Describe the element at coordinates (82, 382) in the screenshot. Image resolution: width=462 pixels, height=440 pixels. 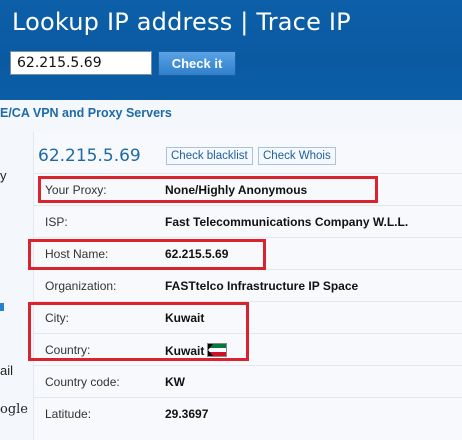
I see `row-label: Country code:` at that location.